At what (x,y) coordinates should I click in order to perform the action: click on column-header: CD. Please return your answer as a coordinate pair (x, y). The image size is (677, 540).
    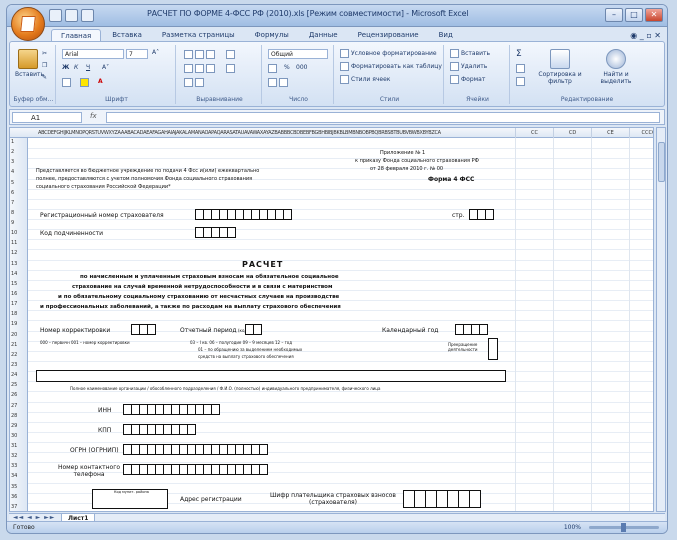
    Looking at the image, I should click on (572, 133).